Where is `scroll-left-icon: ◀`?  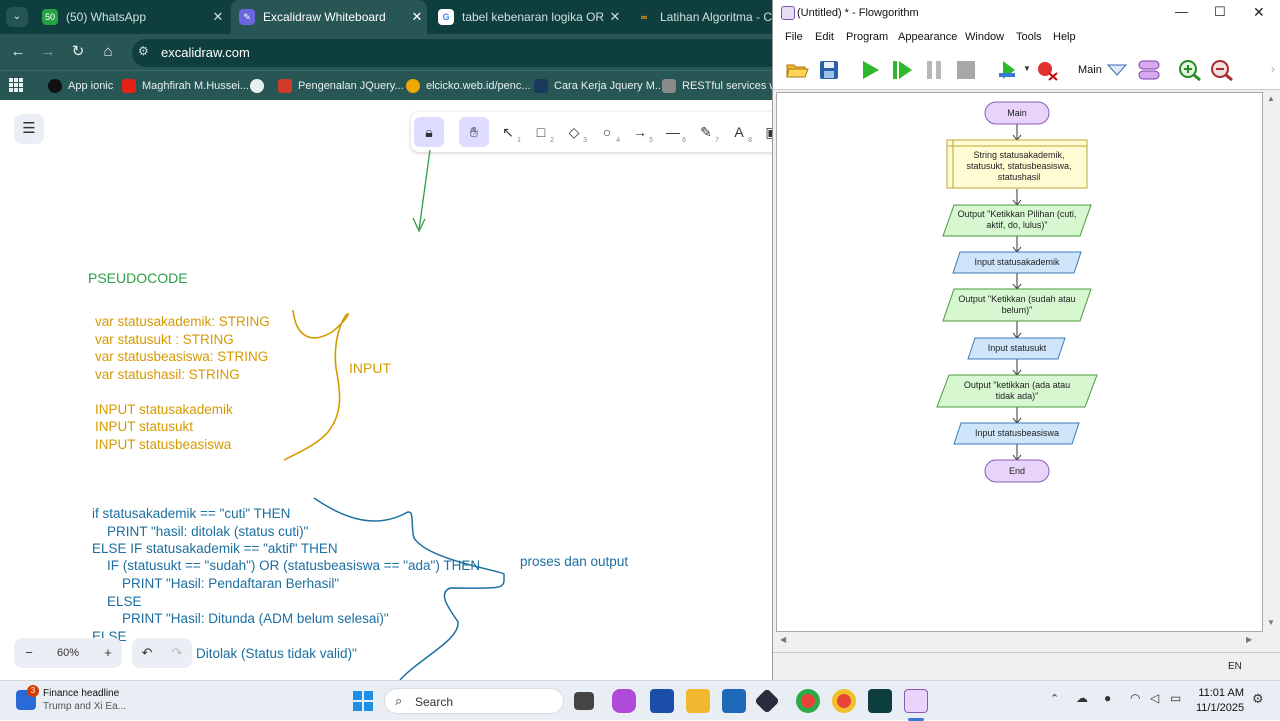
scroll-left-icon: ◀ is located at coordinates (783, 639).